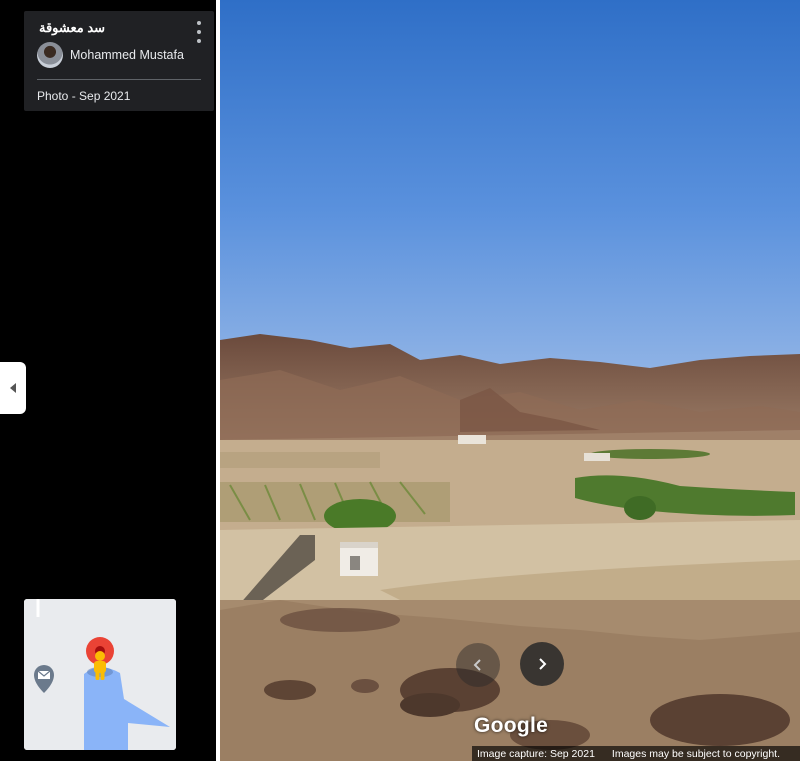 The width and height of the screenshot is (800, 761). What do you see at coordinates (536, 753) in the screenshot?
I see `image-capture-date: Image capture: Sep 2021` at bounding box center [536, 753].